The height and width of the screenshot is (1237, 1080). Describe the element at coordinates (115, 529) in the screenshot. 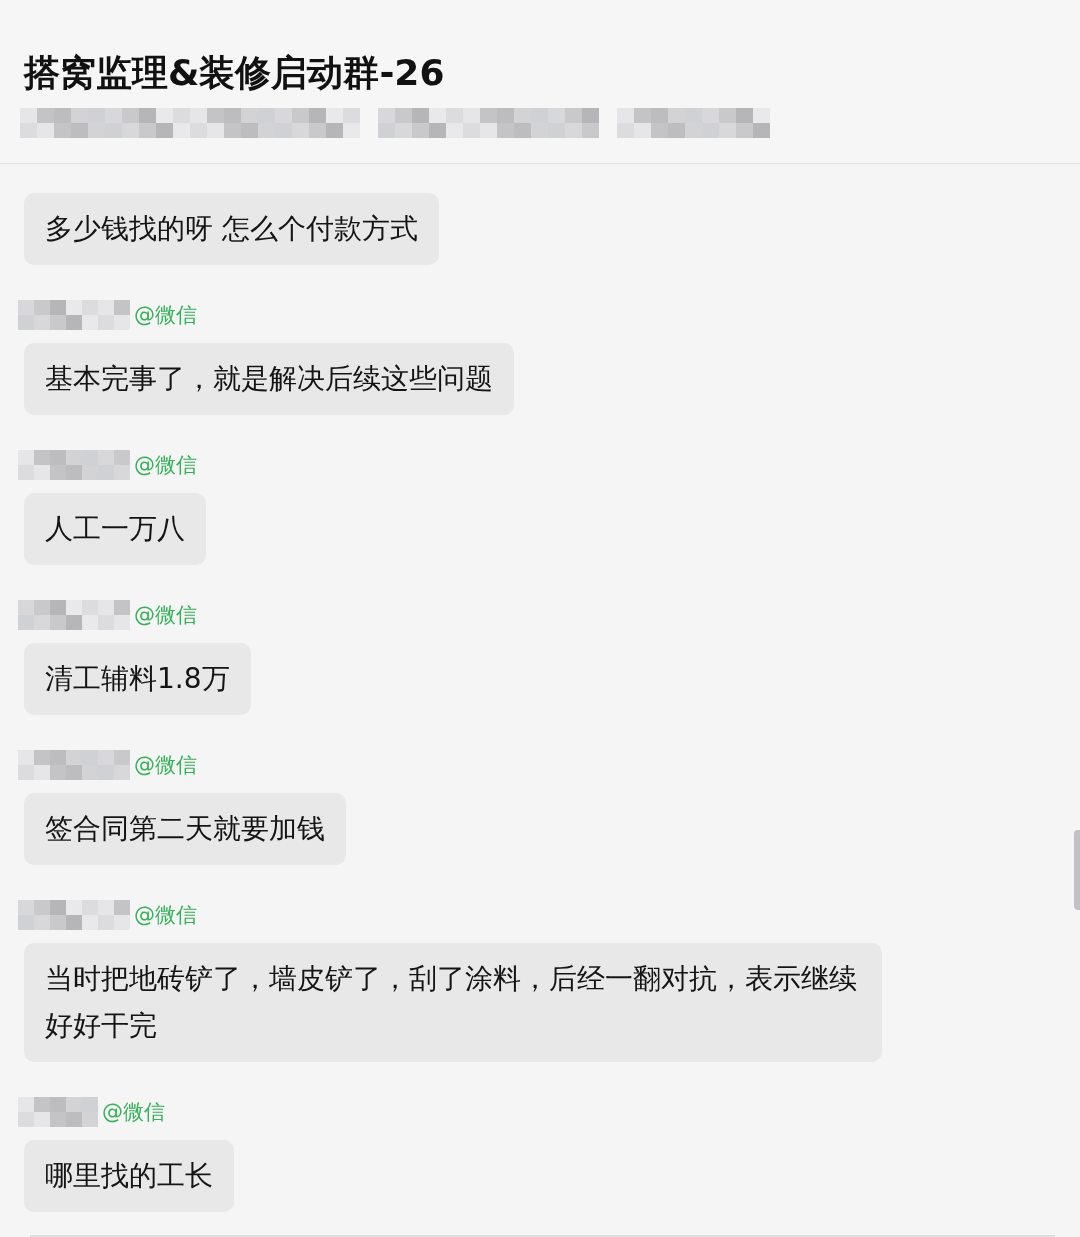

I see `message-bubble: 人工一万八` at that location.